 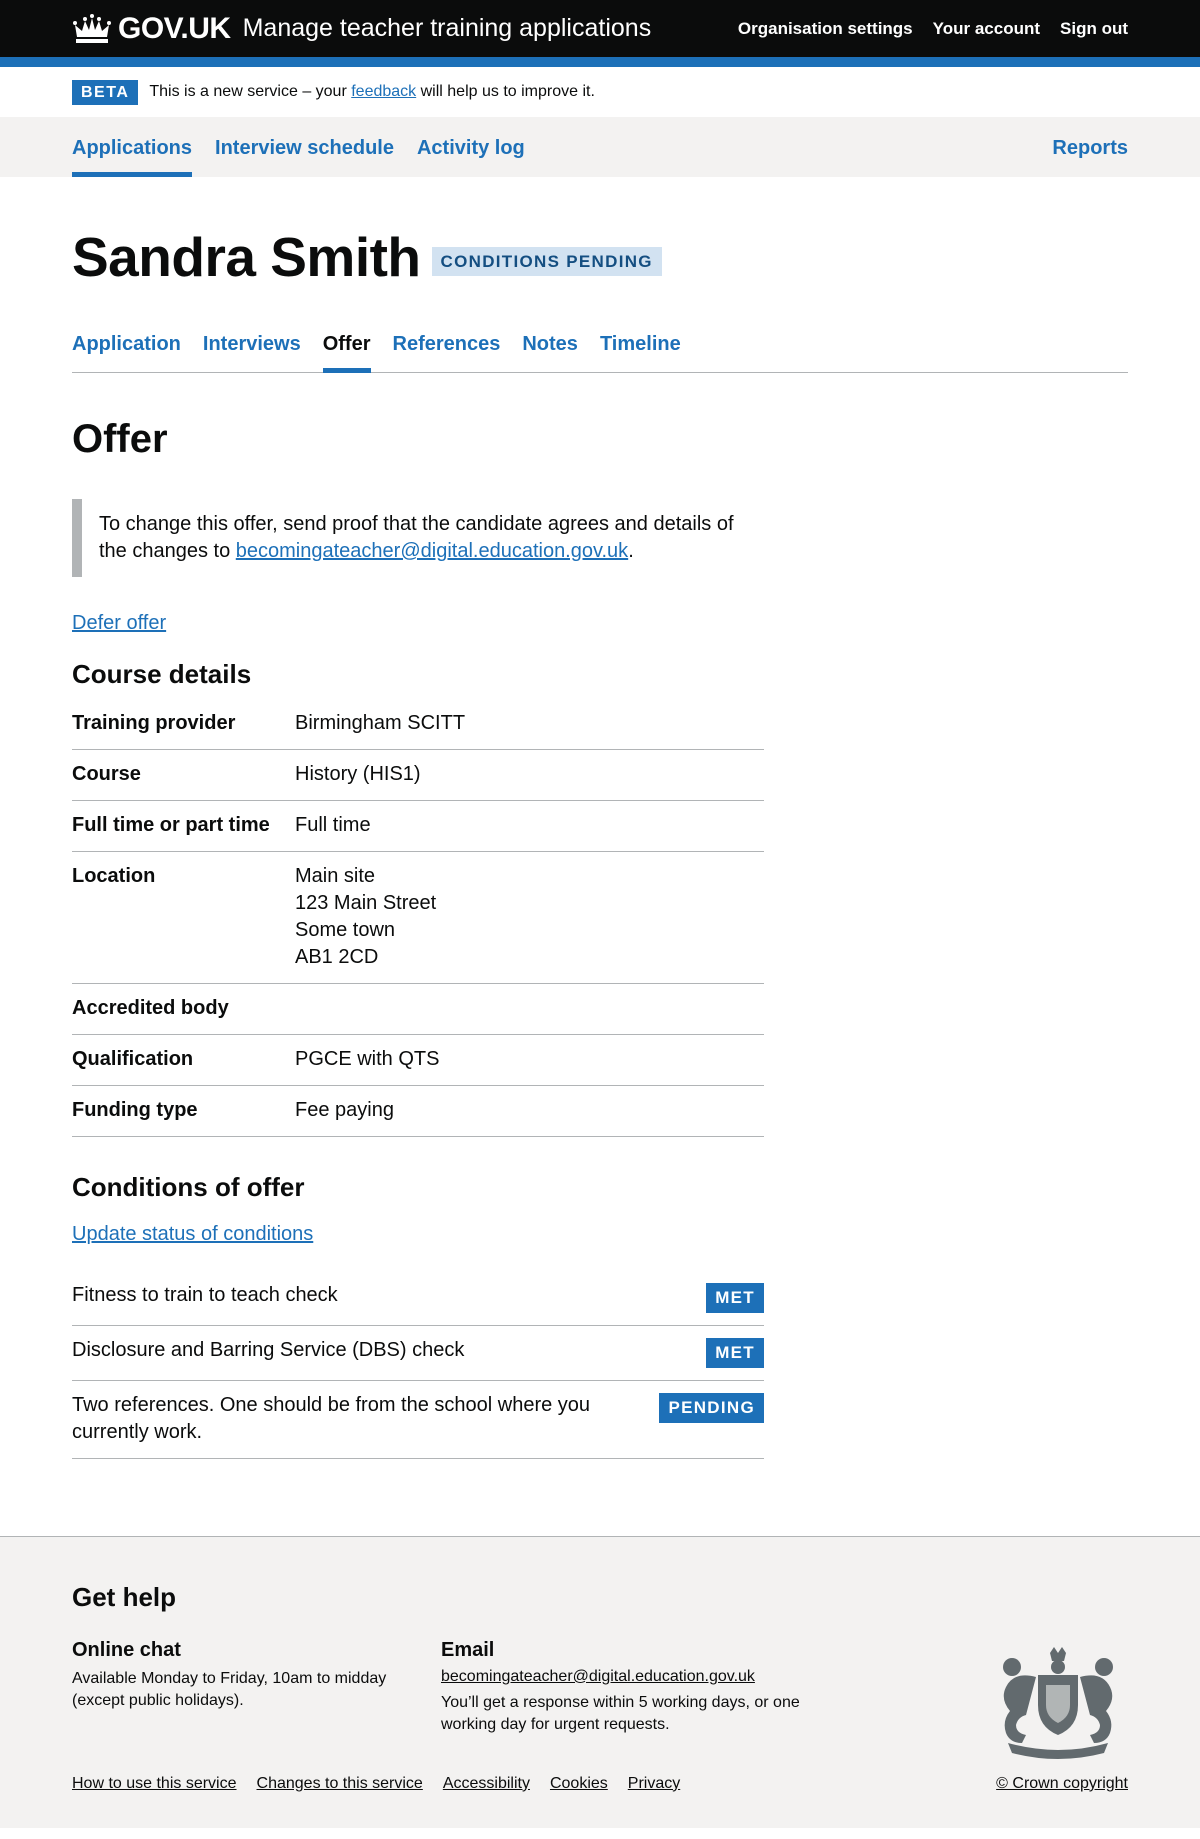 What do you see at coordinates (174, 28) in the screenshot?
I see `govuk-logo-text: GOV.UK` at bounding box center [174, 28].